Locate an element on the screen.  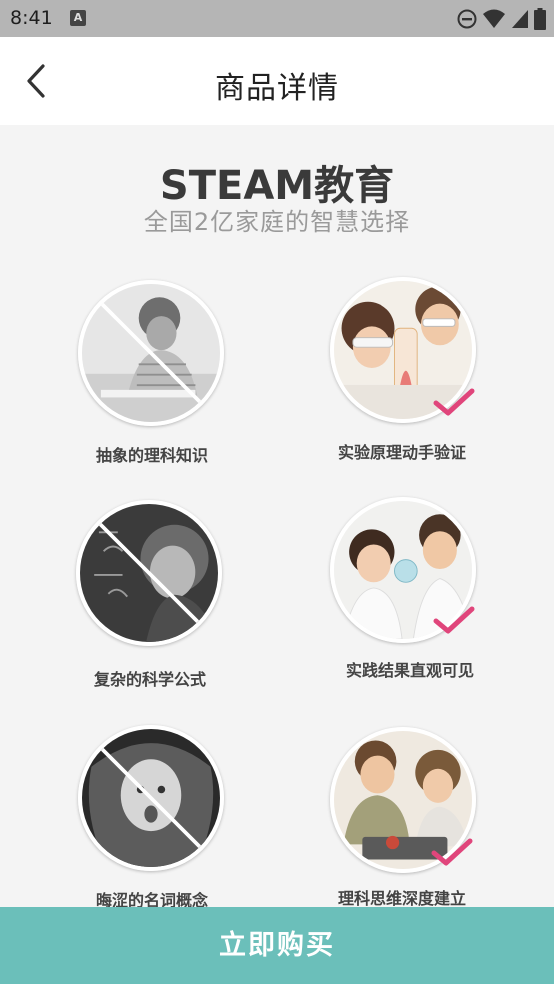
frustrated-boy-photo is located at coordinates (151, 353).